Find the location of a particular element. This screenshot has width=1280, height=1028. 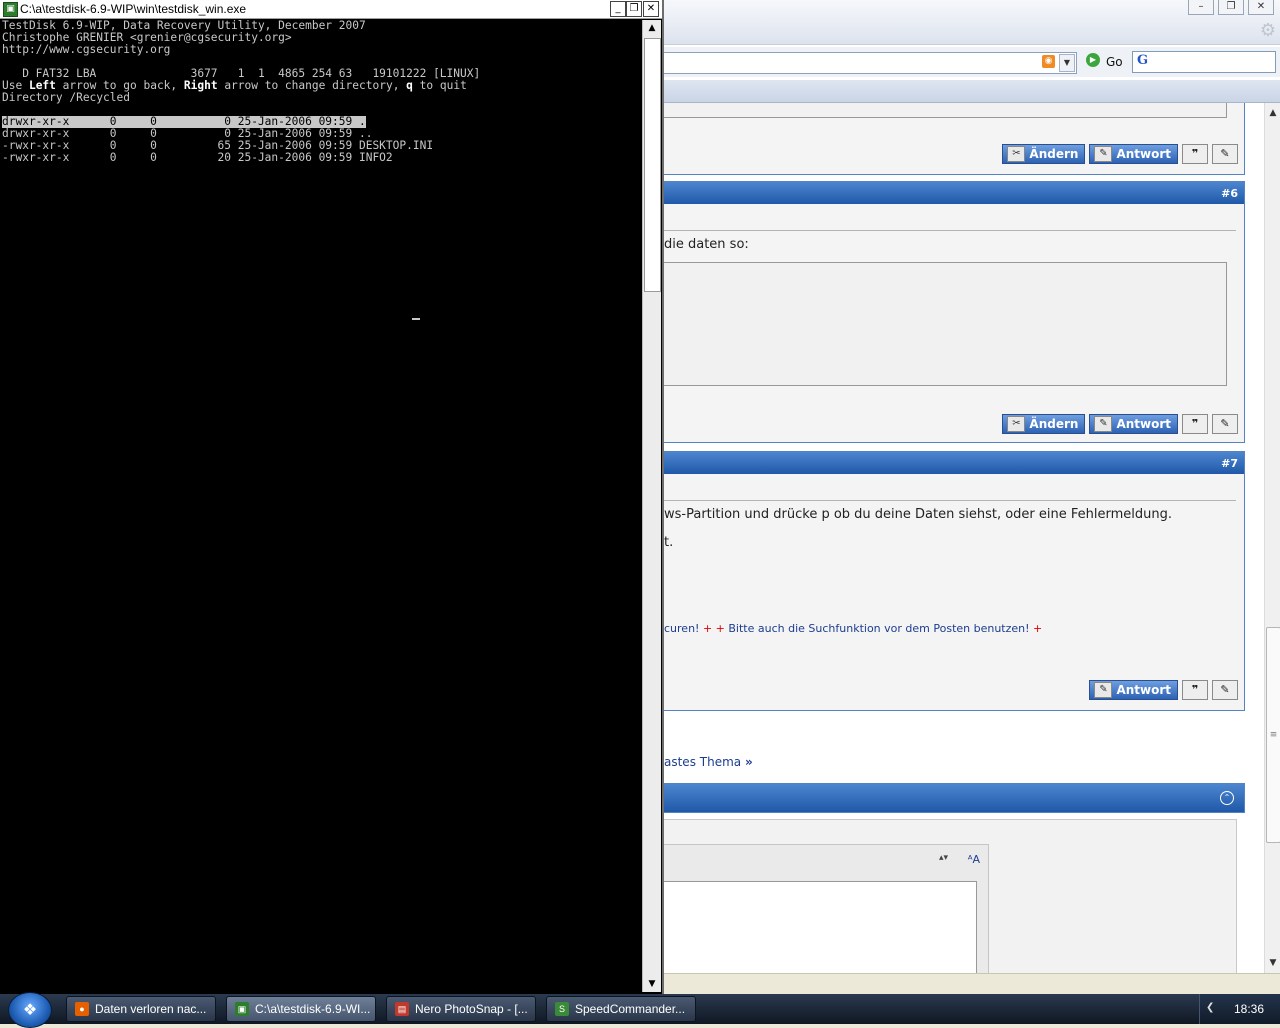

post-text-2: t. is located at coordinates (669, 542).